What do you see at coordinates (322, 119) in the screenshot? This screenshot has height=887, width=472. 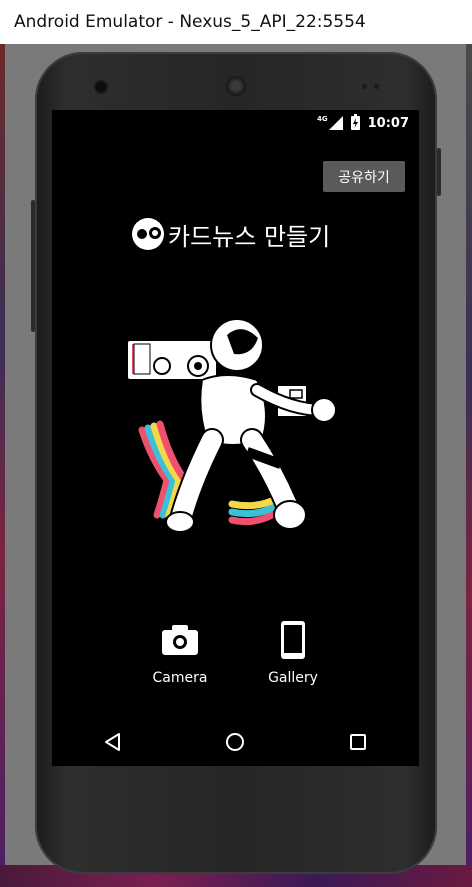 I see `network-type: 4G` at bounding box center [322, 119].